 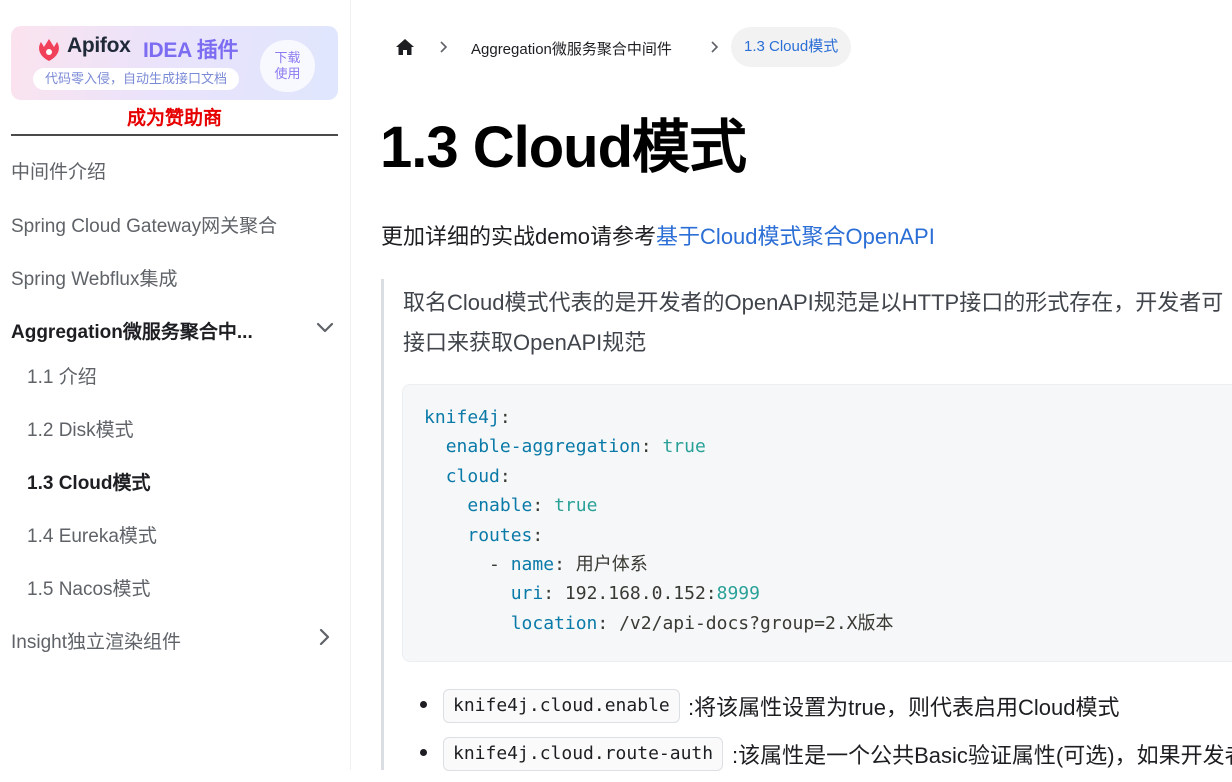 I want to click on inline-code: knife4j.cloud.route-auth, so click(x=583, y=754).